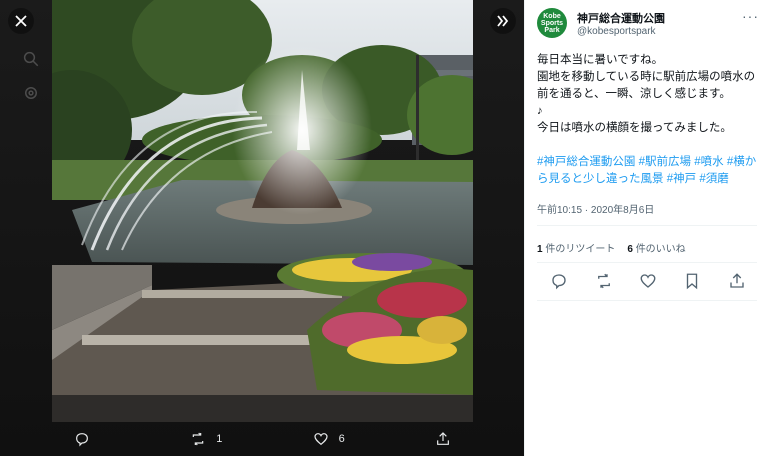  I want to click on more-options-button: ···, so click(750, 16).